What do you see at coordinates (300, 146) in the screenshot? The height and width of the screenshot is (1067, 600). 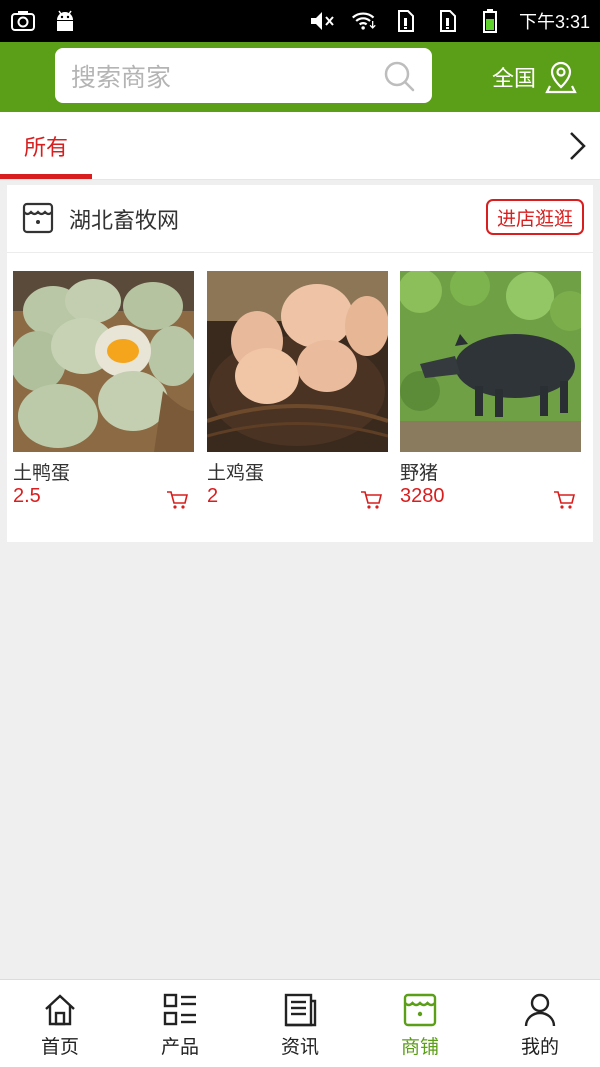 I see `category-tabs: 所有` at bounding box center [300, 146].